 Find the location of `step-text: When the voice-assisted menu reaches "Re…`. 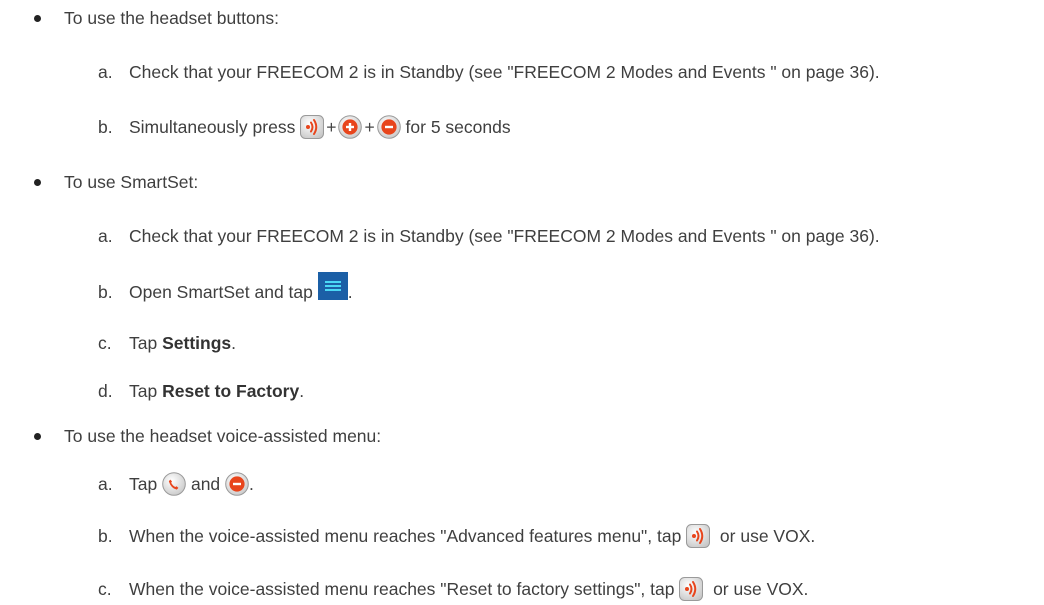

step-text: When the voice-assisted menu reaches "Re… is located at coordinates (402, 588).